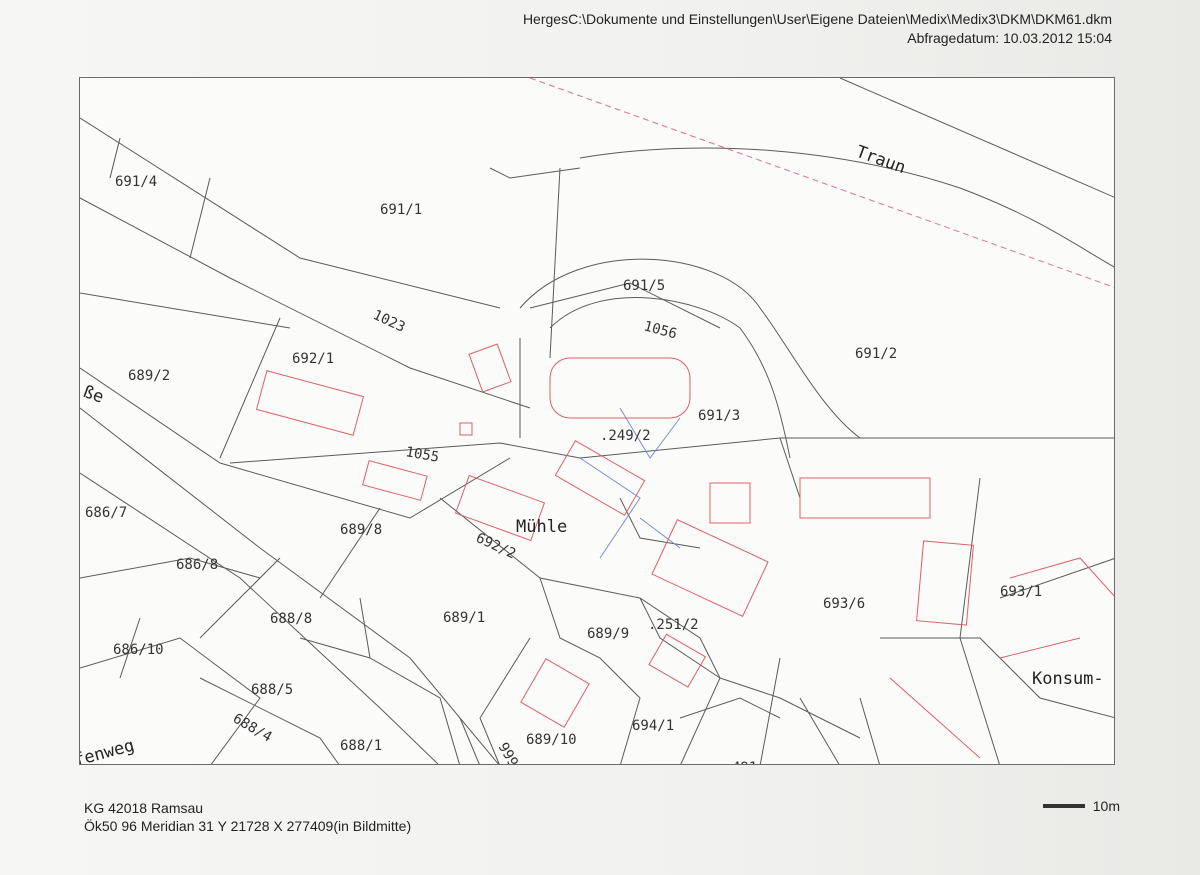 The width and height of the screenshot is (1200, 875). I want to click on parcel-691-3: 691/3, so click(719, 416).